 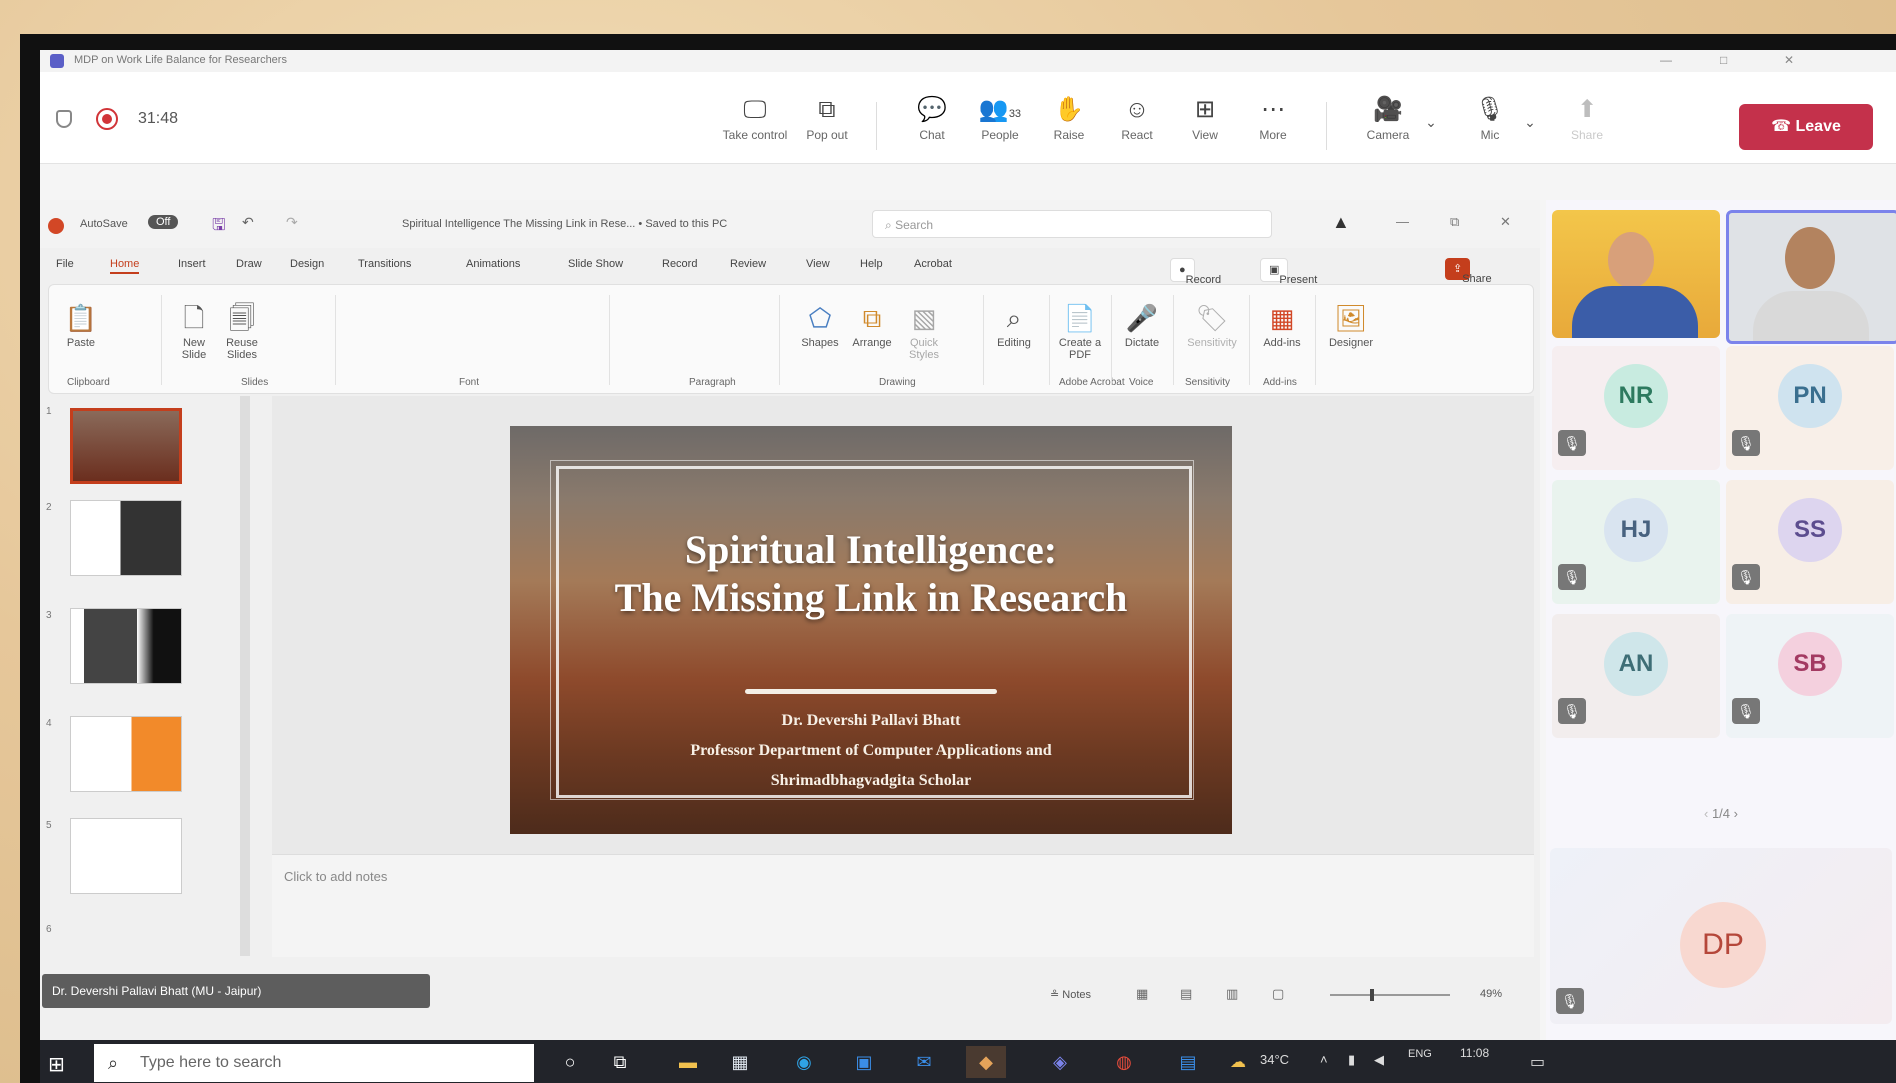 What do you see at coordinates (314, 1063) in the screenshot?
I see `taskbar-search: ⌕ Type here to search` at bounding box center [314, 1063].